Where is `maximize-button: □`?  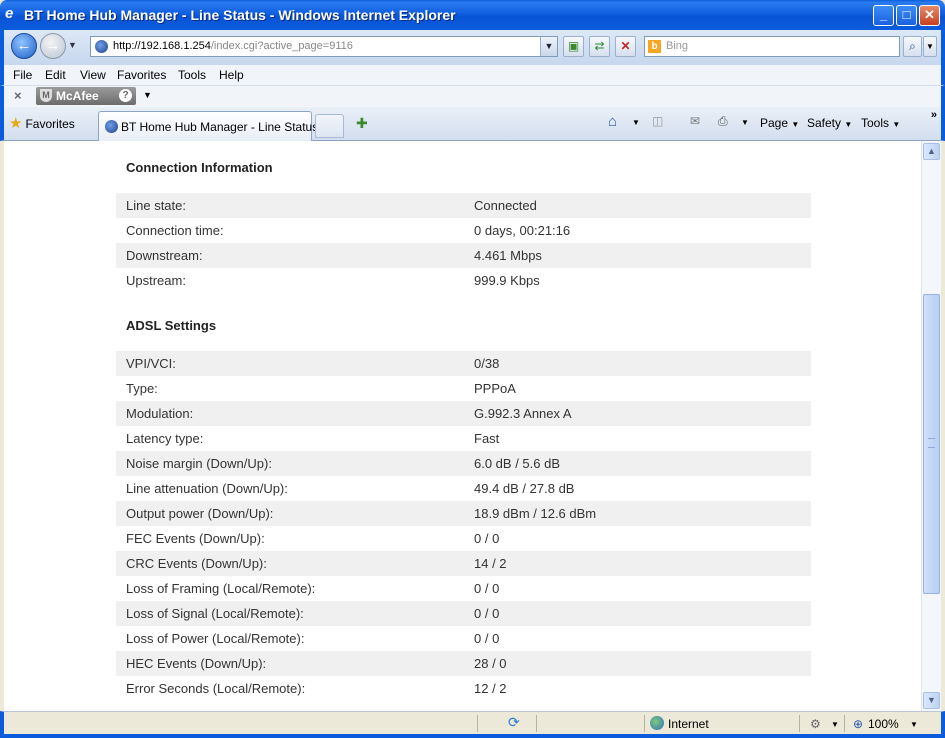
maximize-button: □ is located at coordinates (906, 15).